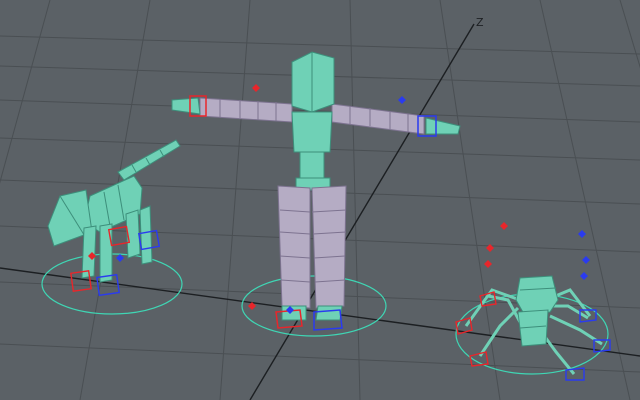 Image resolution: width=640 pixels, height=400 pixels. What do you see at coordinates (480, 22) in the screenshot?
I see `z-axis-label: Z` at bounding box center [480, 22].